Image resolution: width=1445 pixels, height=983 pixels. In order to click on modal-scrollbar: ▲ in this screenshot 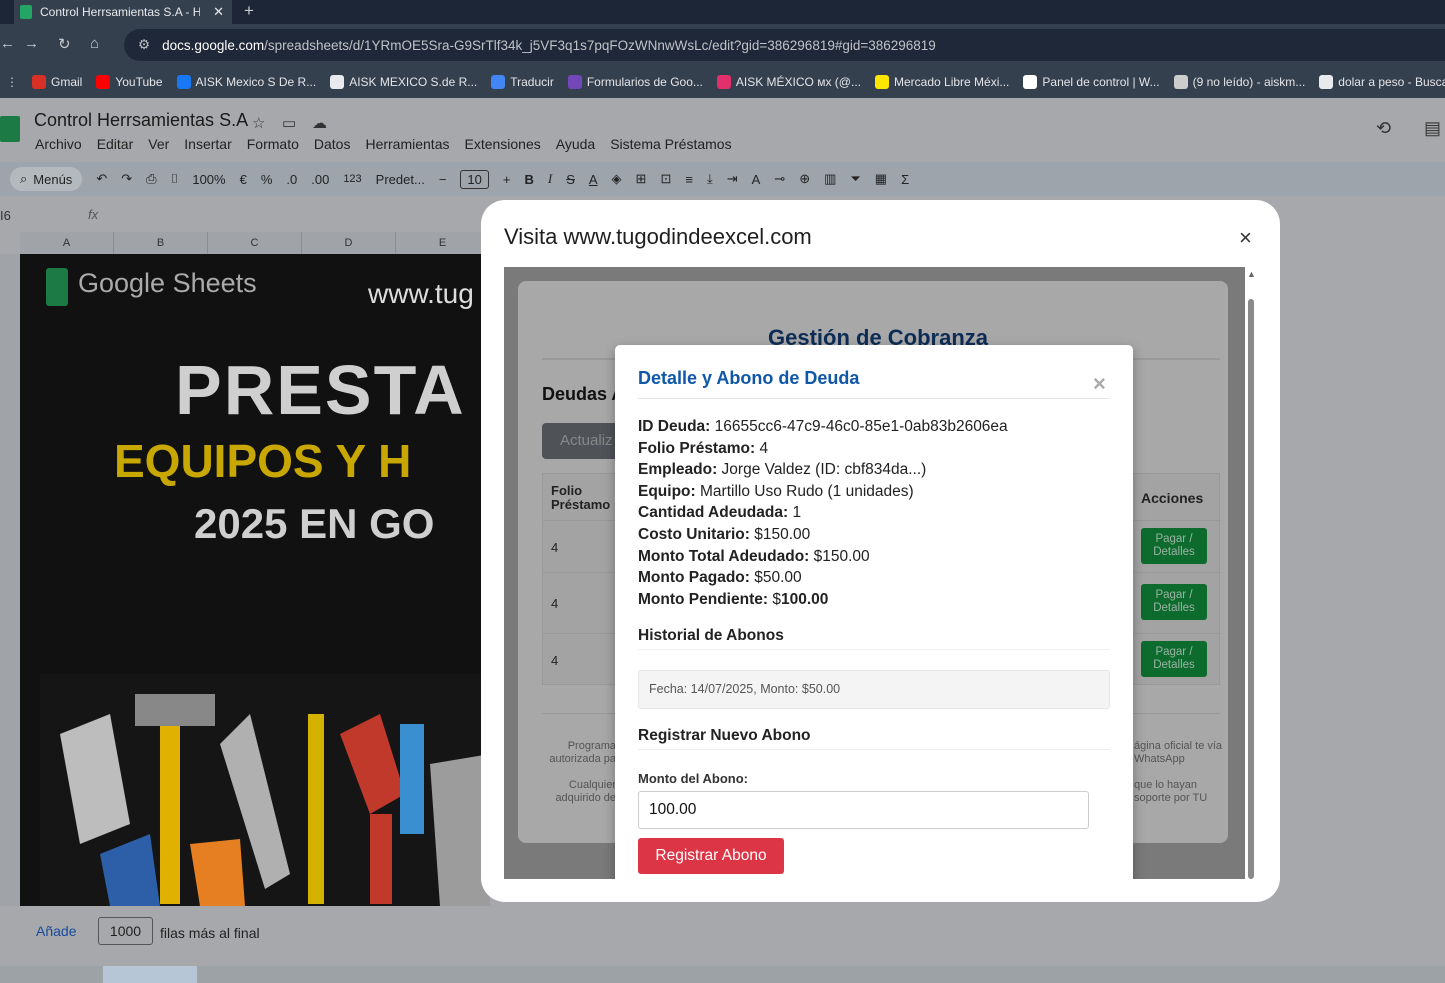, I will do `click(1251, 573)`.